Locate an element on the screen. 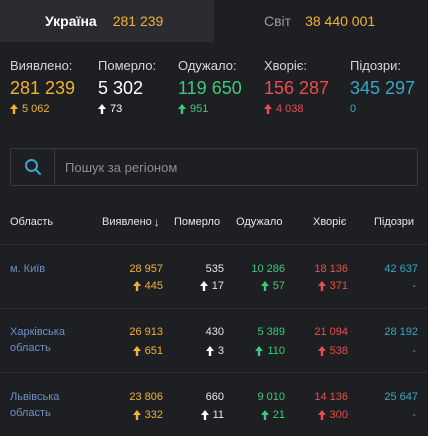  suspect-value: 25 647 is located at coordinates (401, 397).